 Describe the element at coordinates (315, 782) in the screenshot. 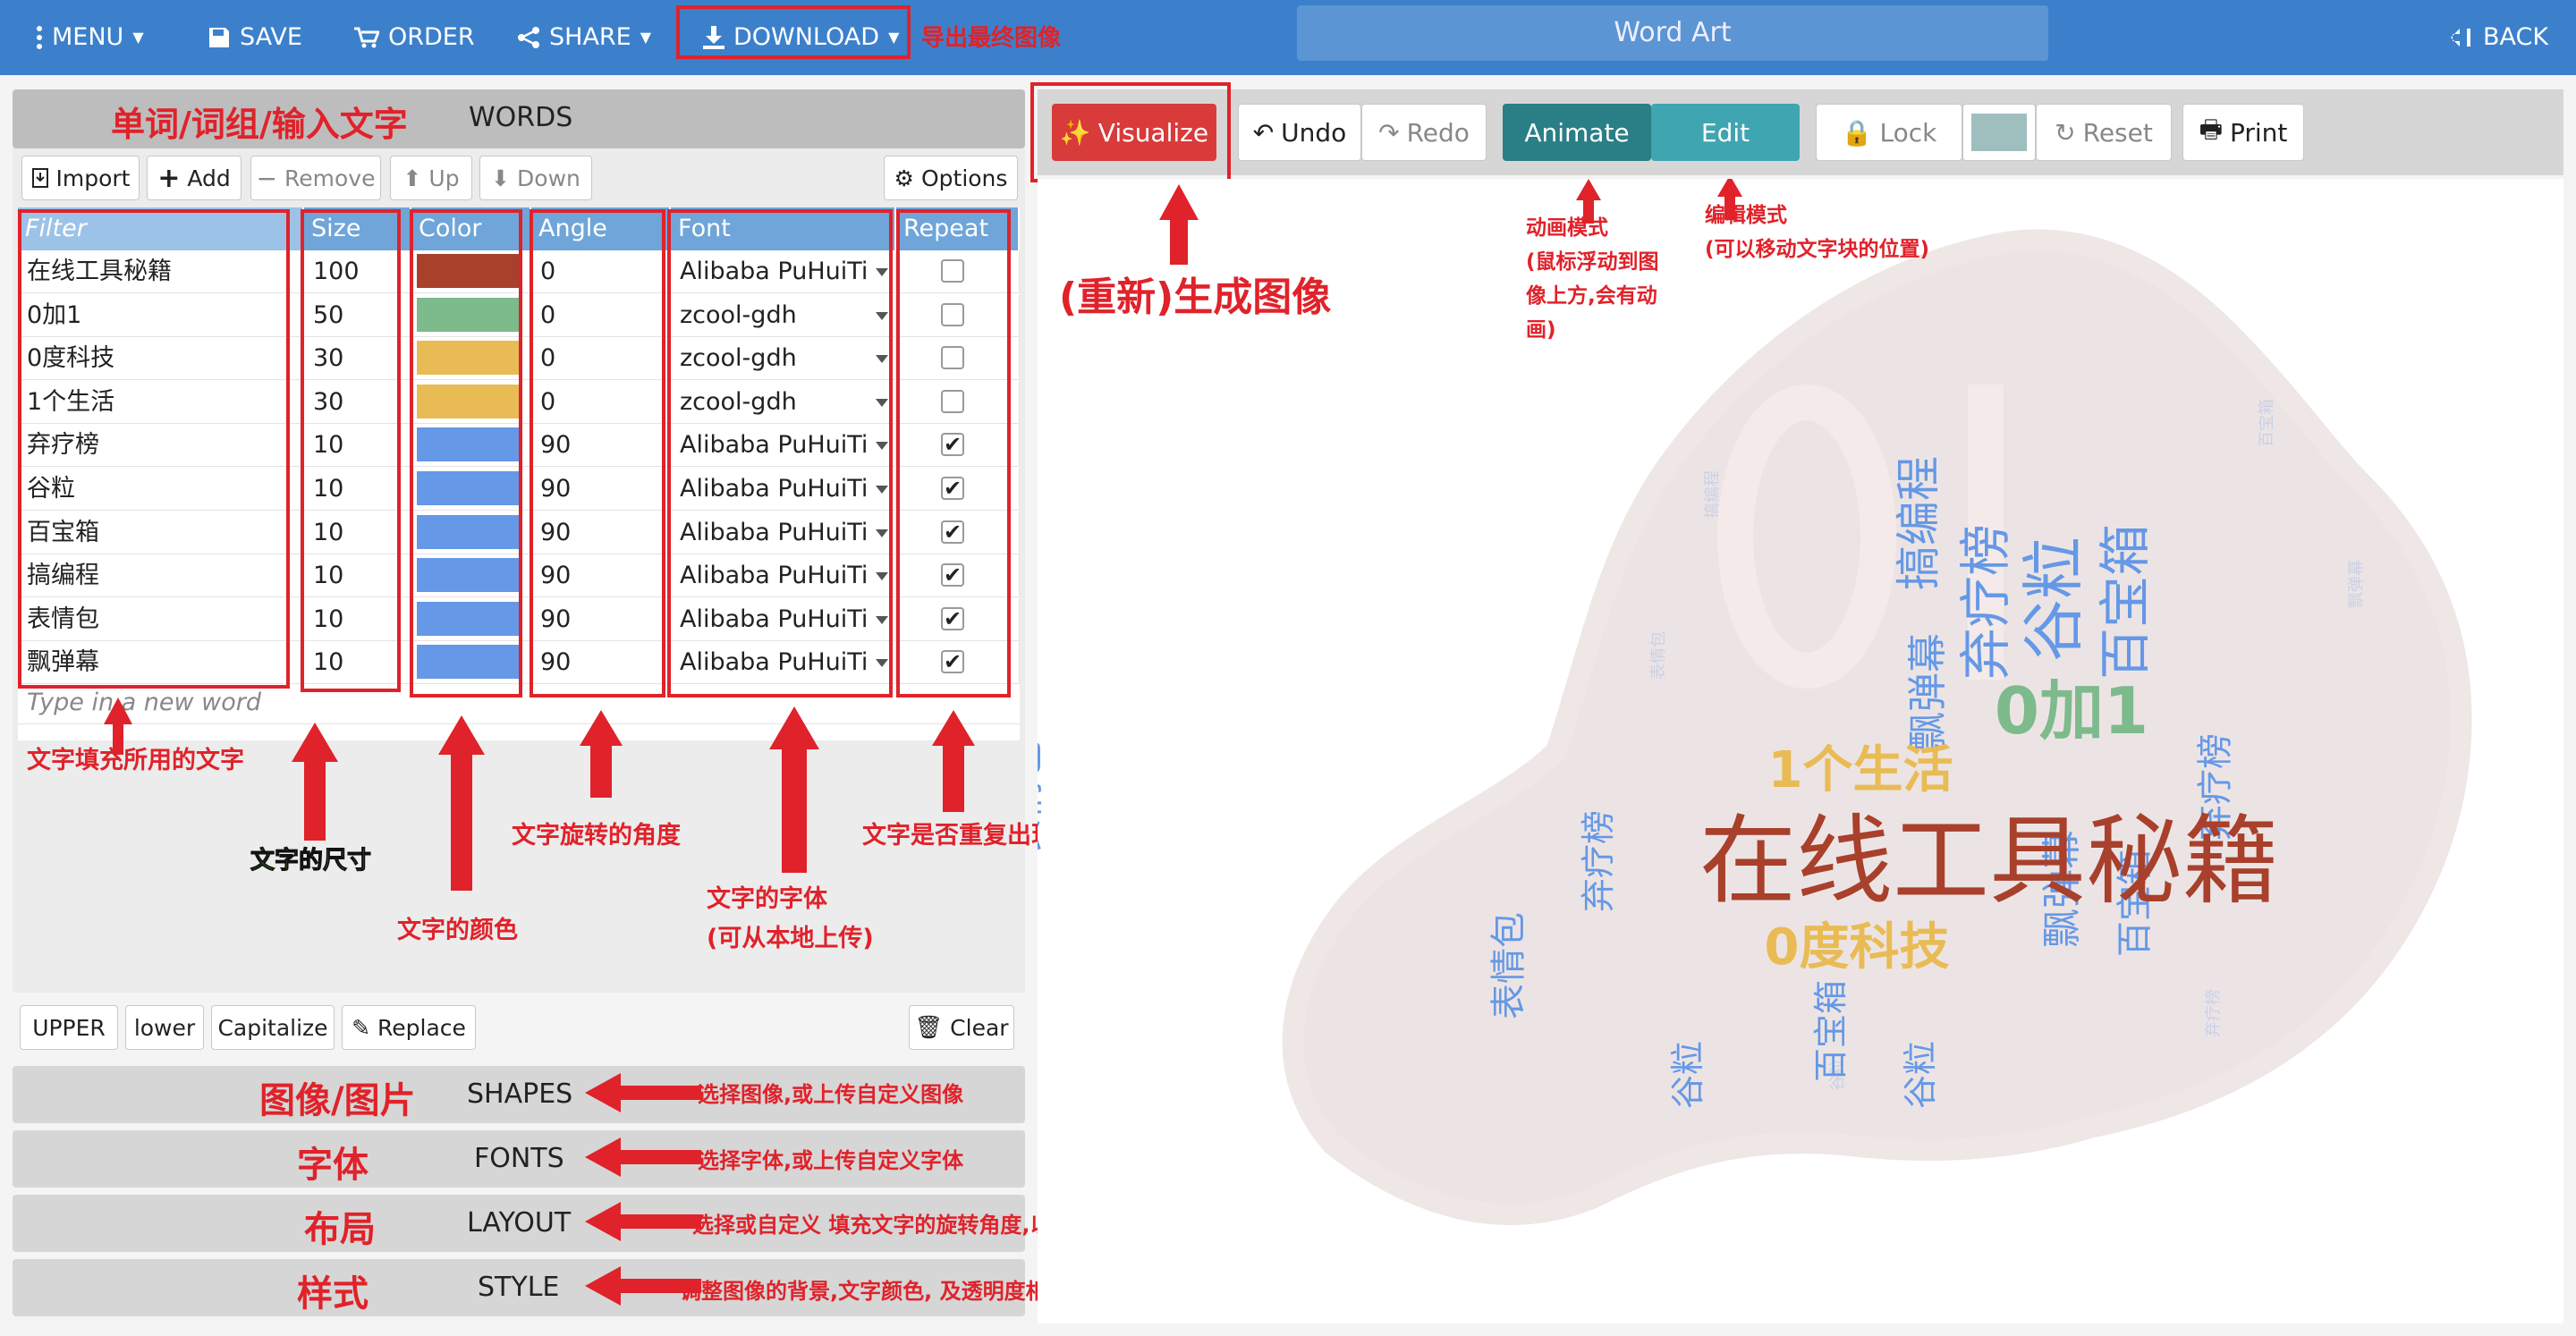

I see `size-arrow` at that location.